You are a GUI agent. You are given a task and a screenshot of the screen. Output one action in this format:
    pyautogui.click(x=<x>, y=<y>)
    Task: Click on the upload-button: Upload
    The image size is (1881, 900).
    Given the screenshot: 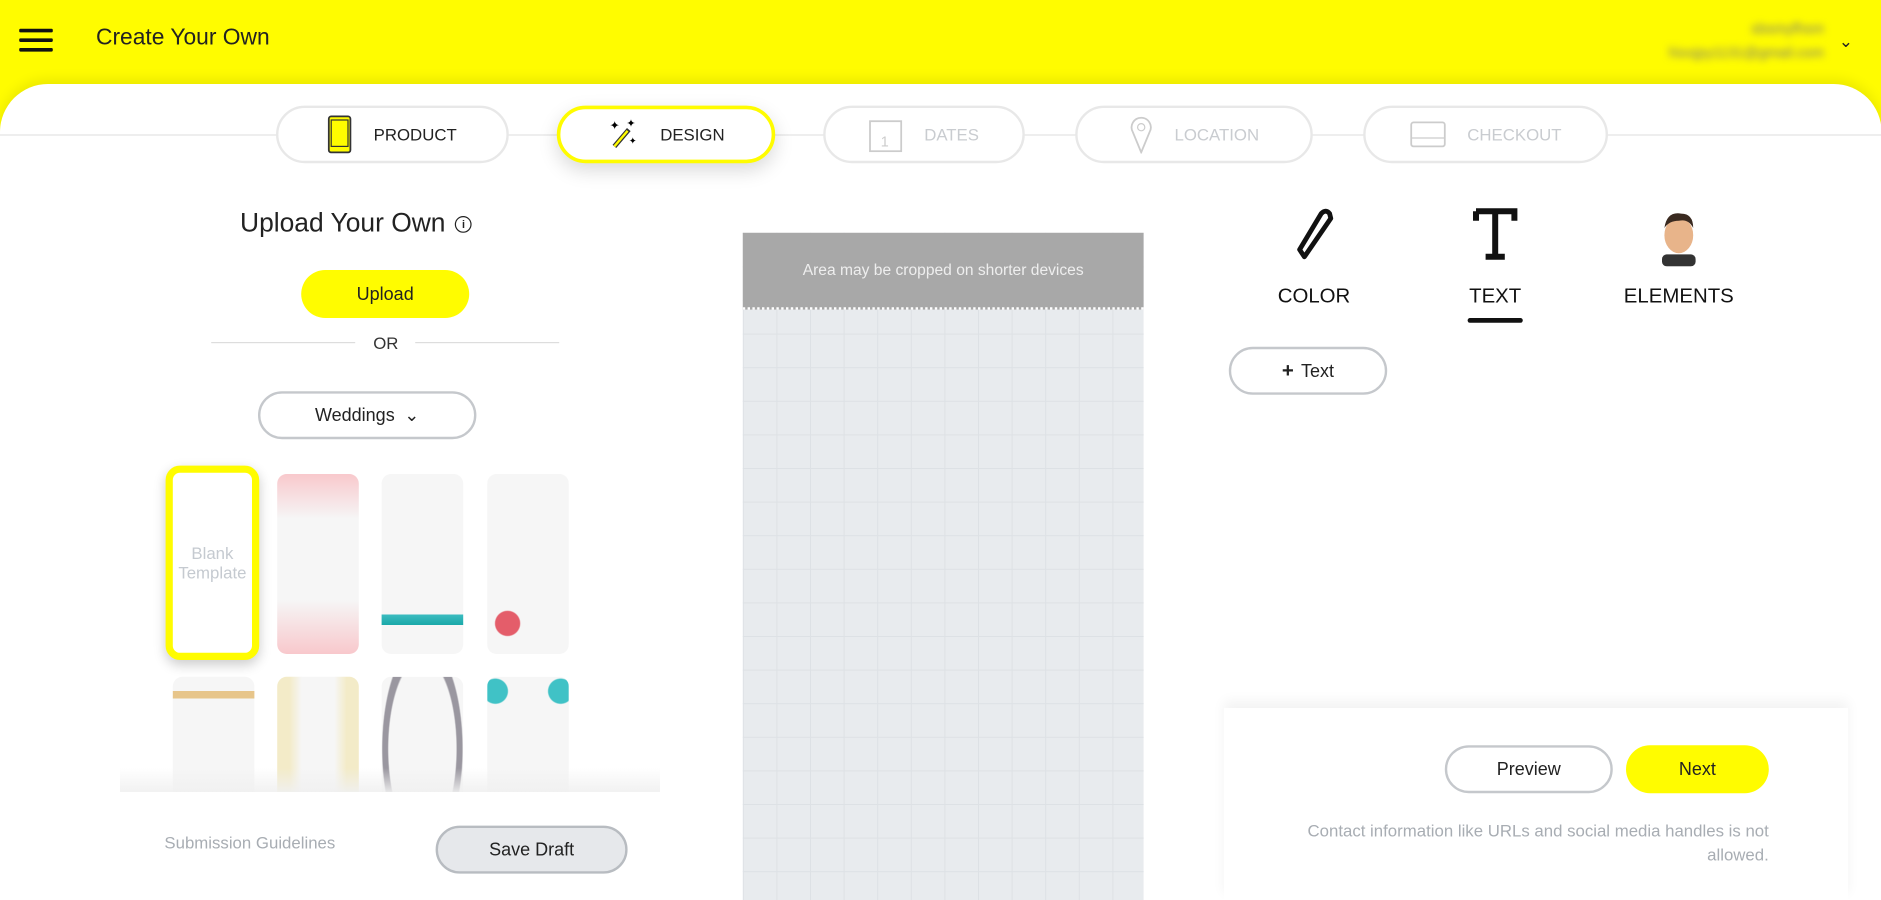 What is the action you would take?
    pyautogui.click(x=385, y=294)
    